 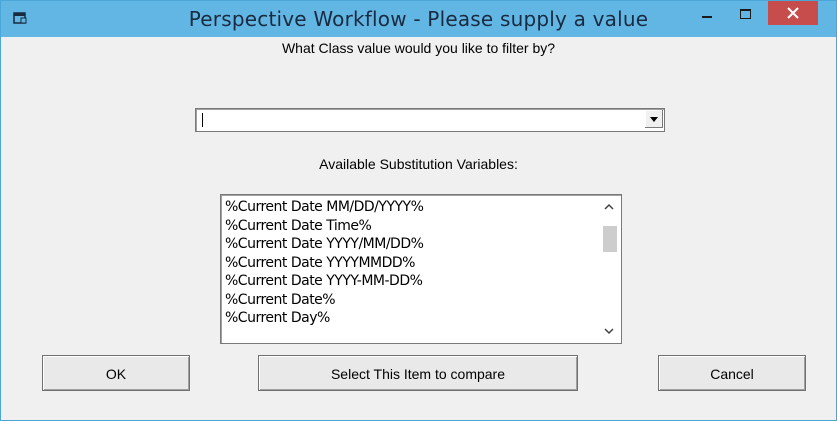 What do you see at coordinates (609, 269) in the screenshot?
I see `list-scrollbar` at bounding box center [609, 269].